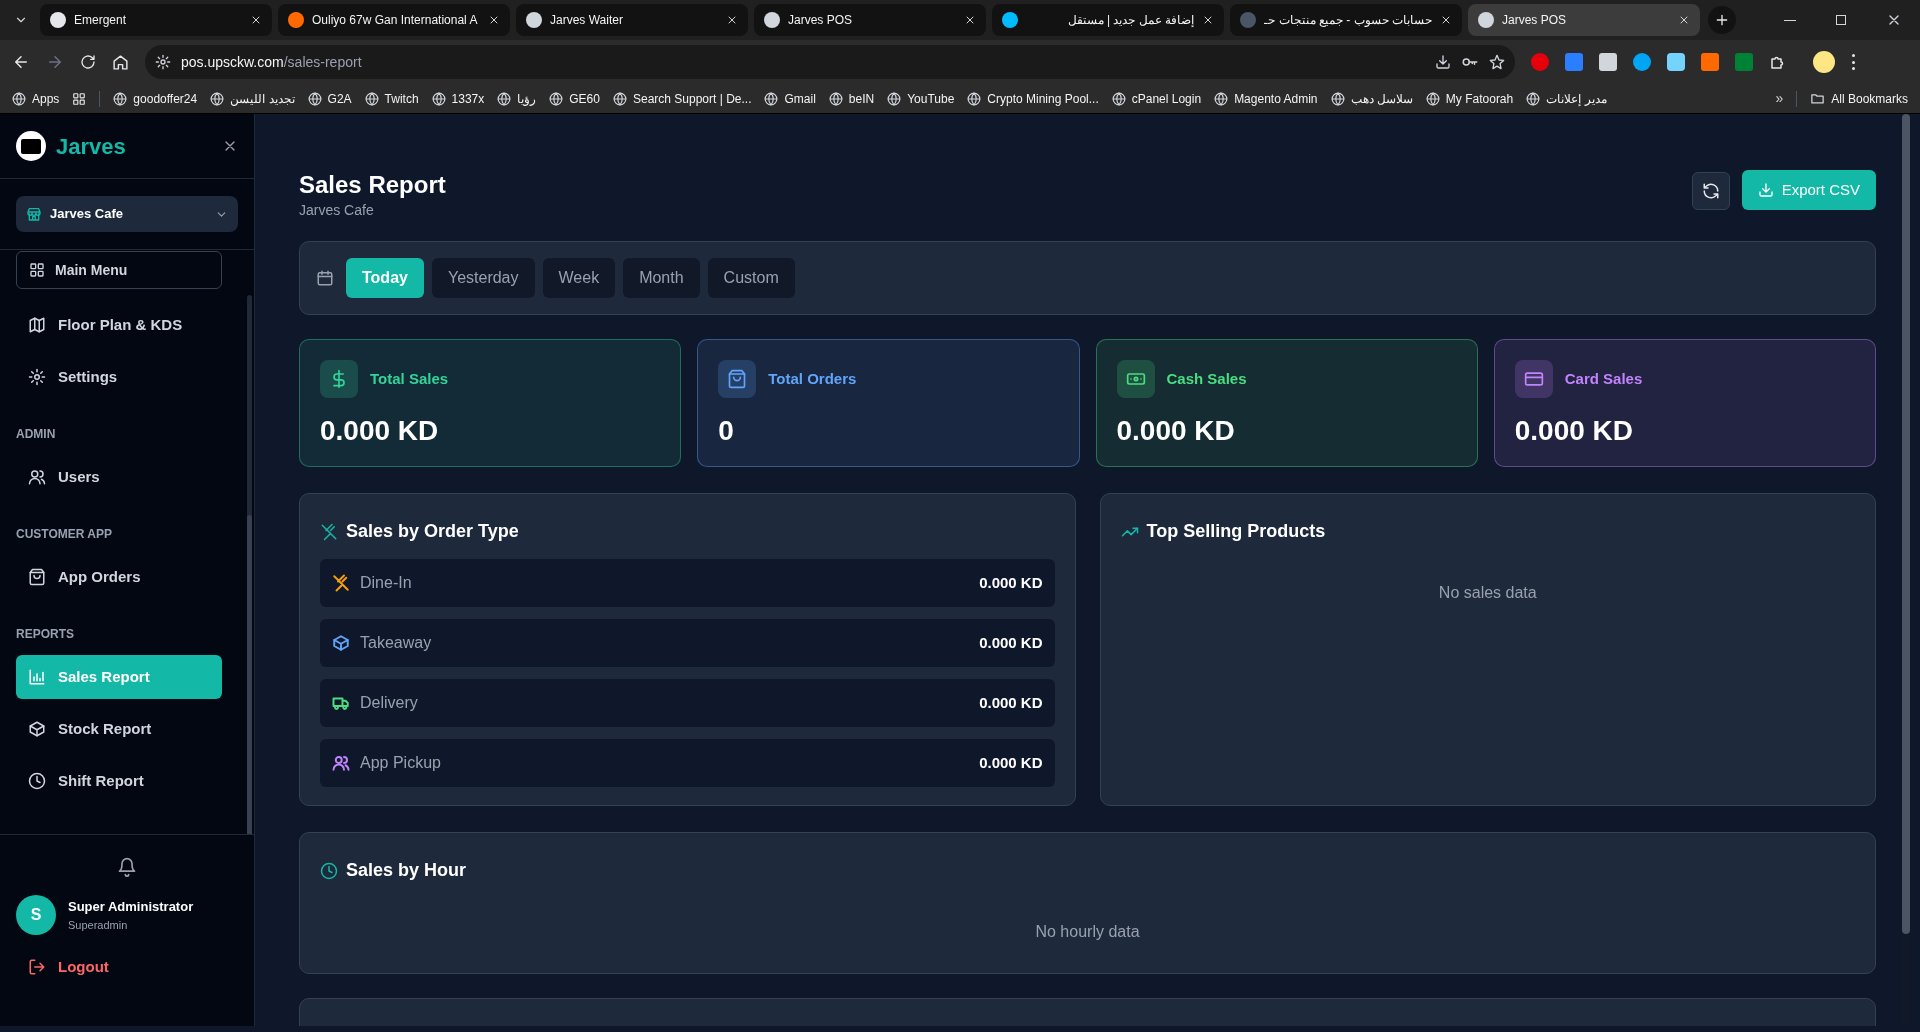 This screenshot has width=1920, height=1032. Describe the element at coordinates (483, 278) in the screenshot. I see `date-filter-tab: Yesterday` at that location.